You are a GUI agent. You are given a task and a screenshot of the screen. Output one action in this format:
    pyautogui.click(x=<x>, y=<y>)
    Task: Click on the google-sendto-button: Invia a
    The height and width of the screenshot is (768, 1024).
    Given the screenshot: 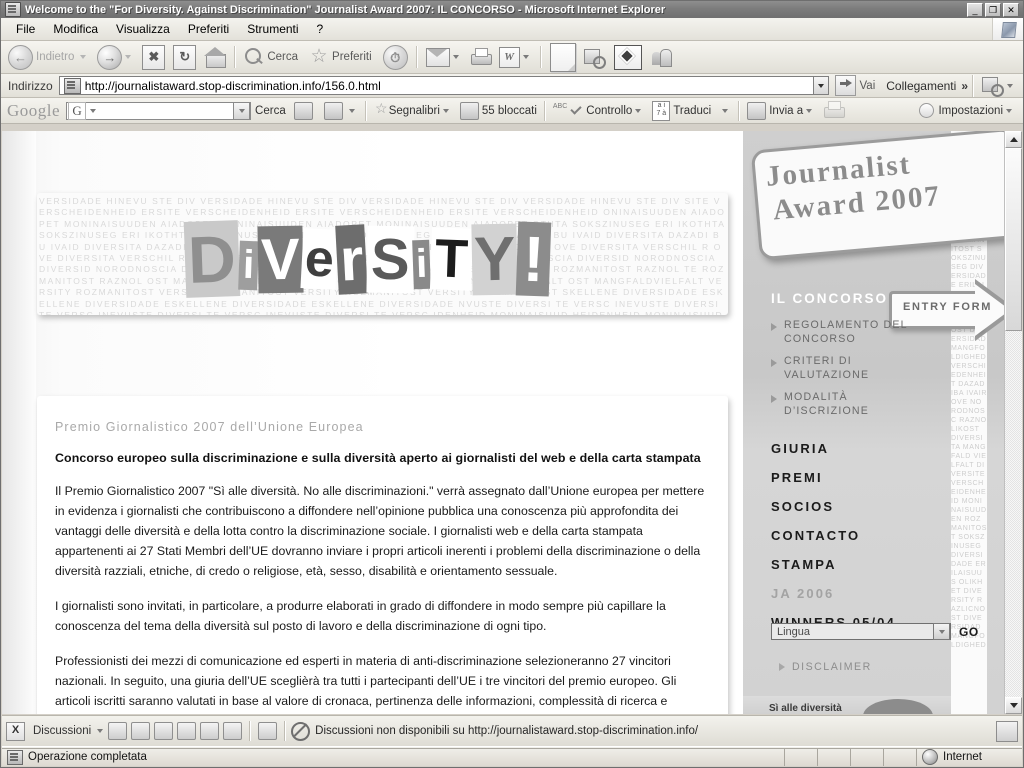 What is the action you would take?
    pyautogui.click(x=781, y=111)
    